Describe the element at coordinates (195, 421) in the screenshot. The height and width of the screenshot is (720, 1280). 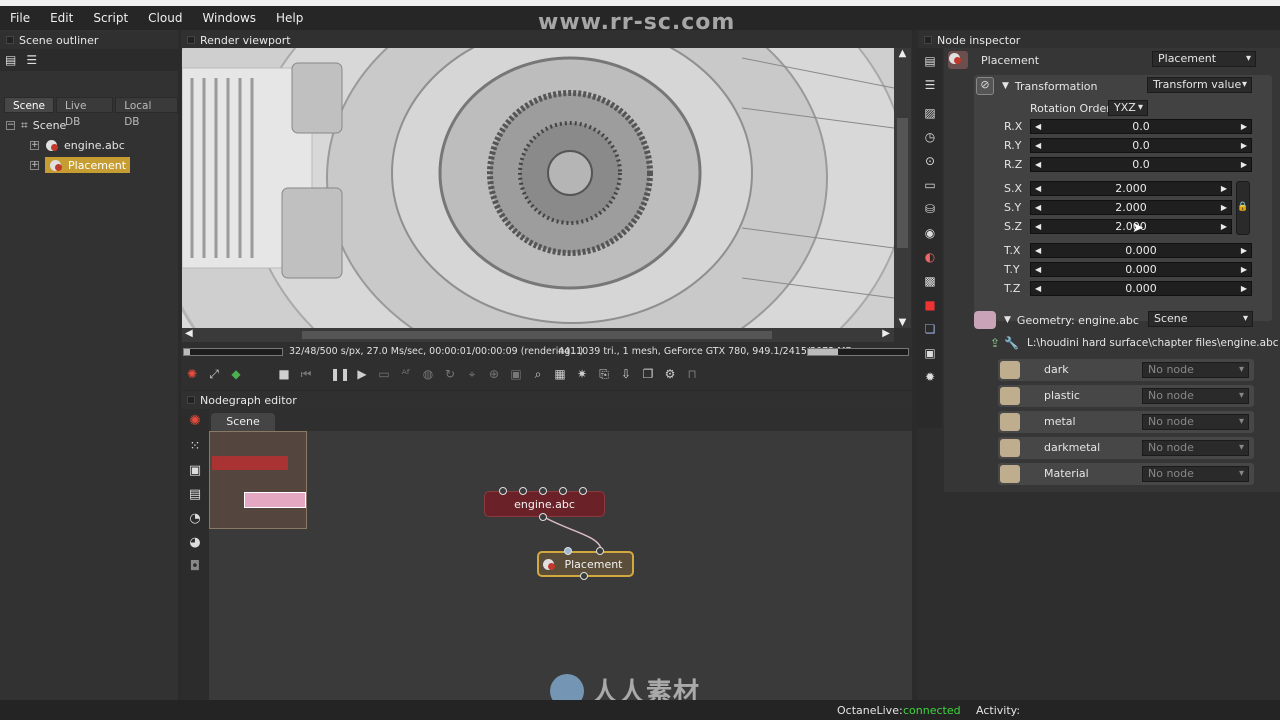
I see `reset-icon: ✺` at that location.